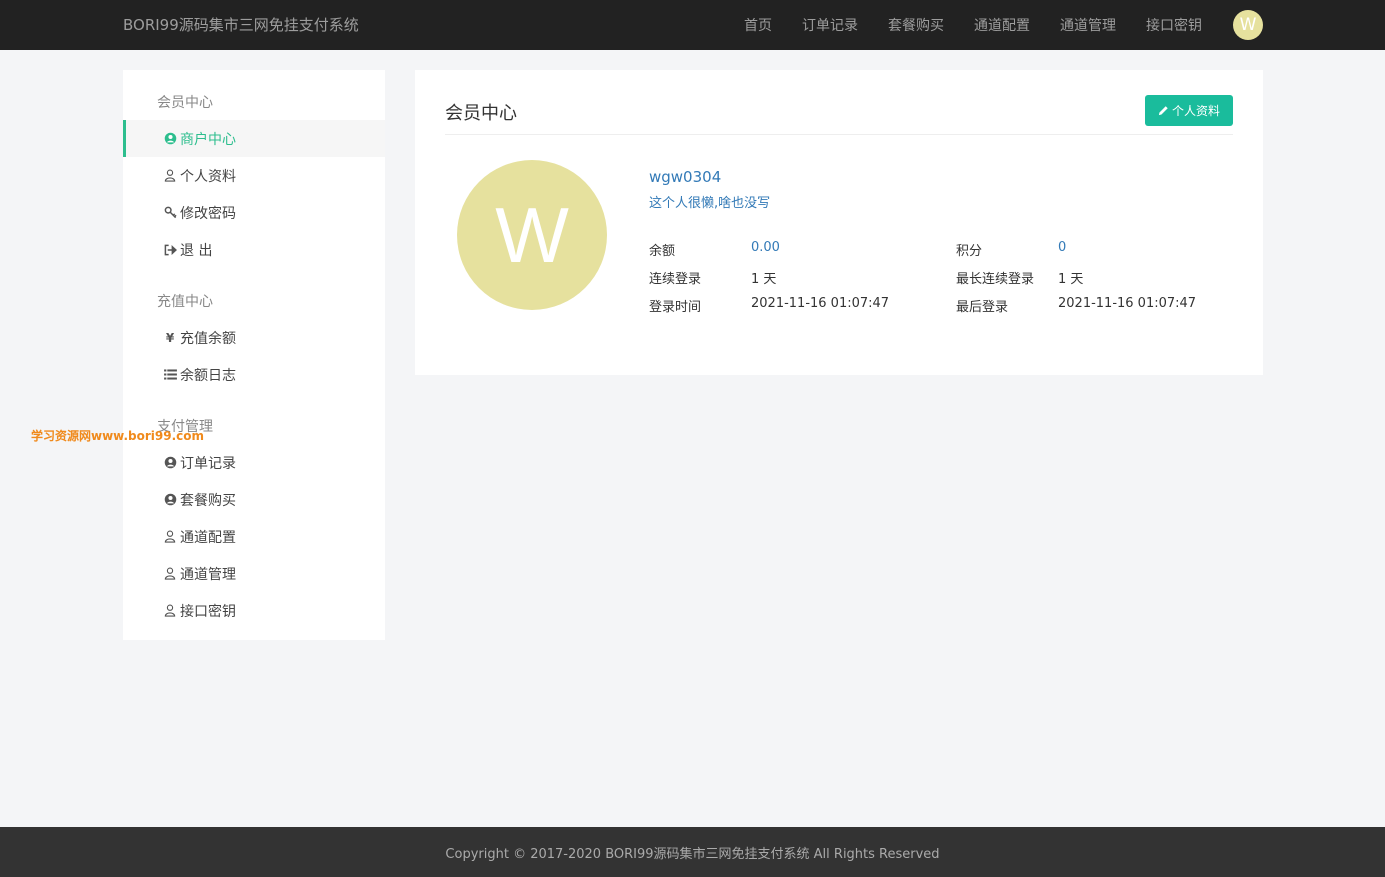 The width and height of the screenshot is (1385, 877). I want to click on sidebar-item-change-password: 修改密码, so click(254, 212).